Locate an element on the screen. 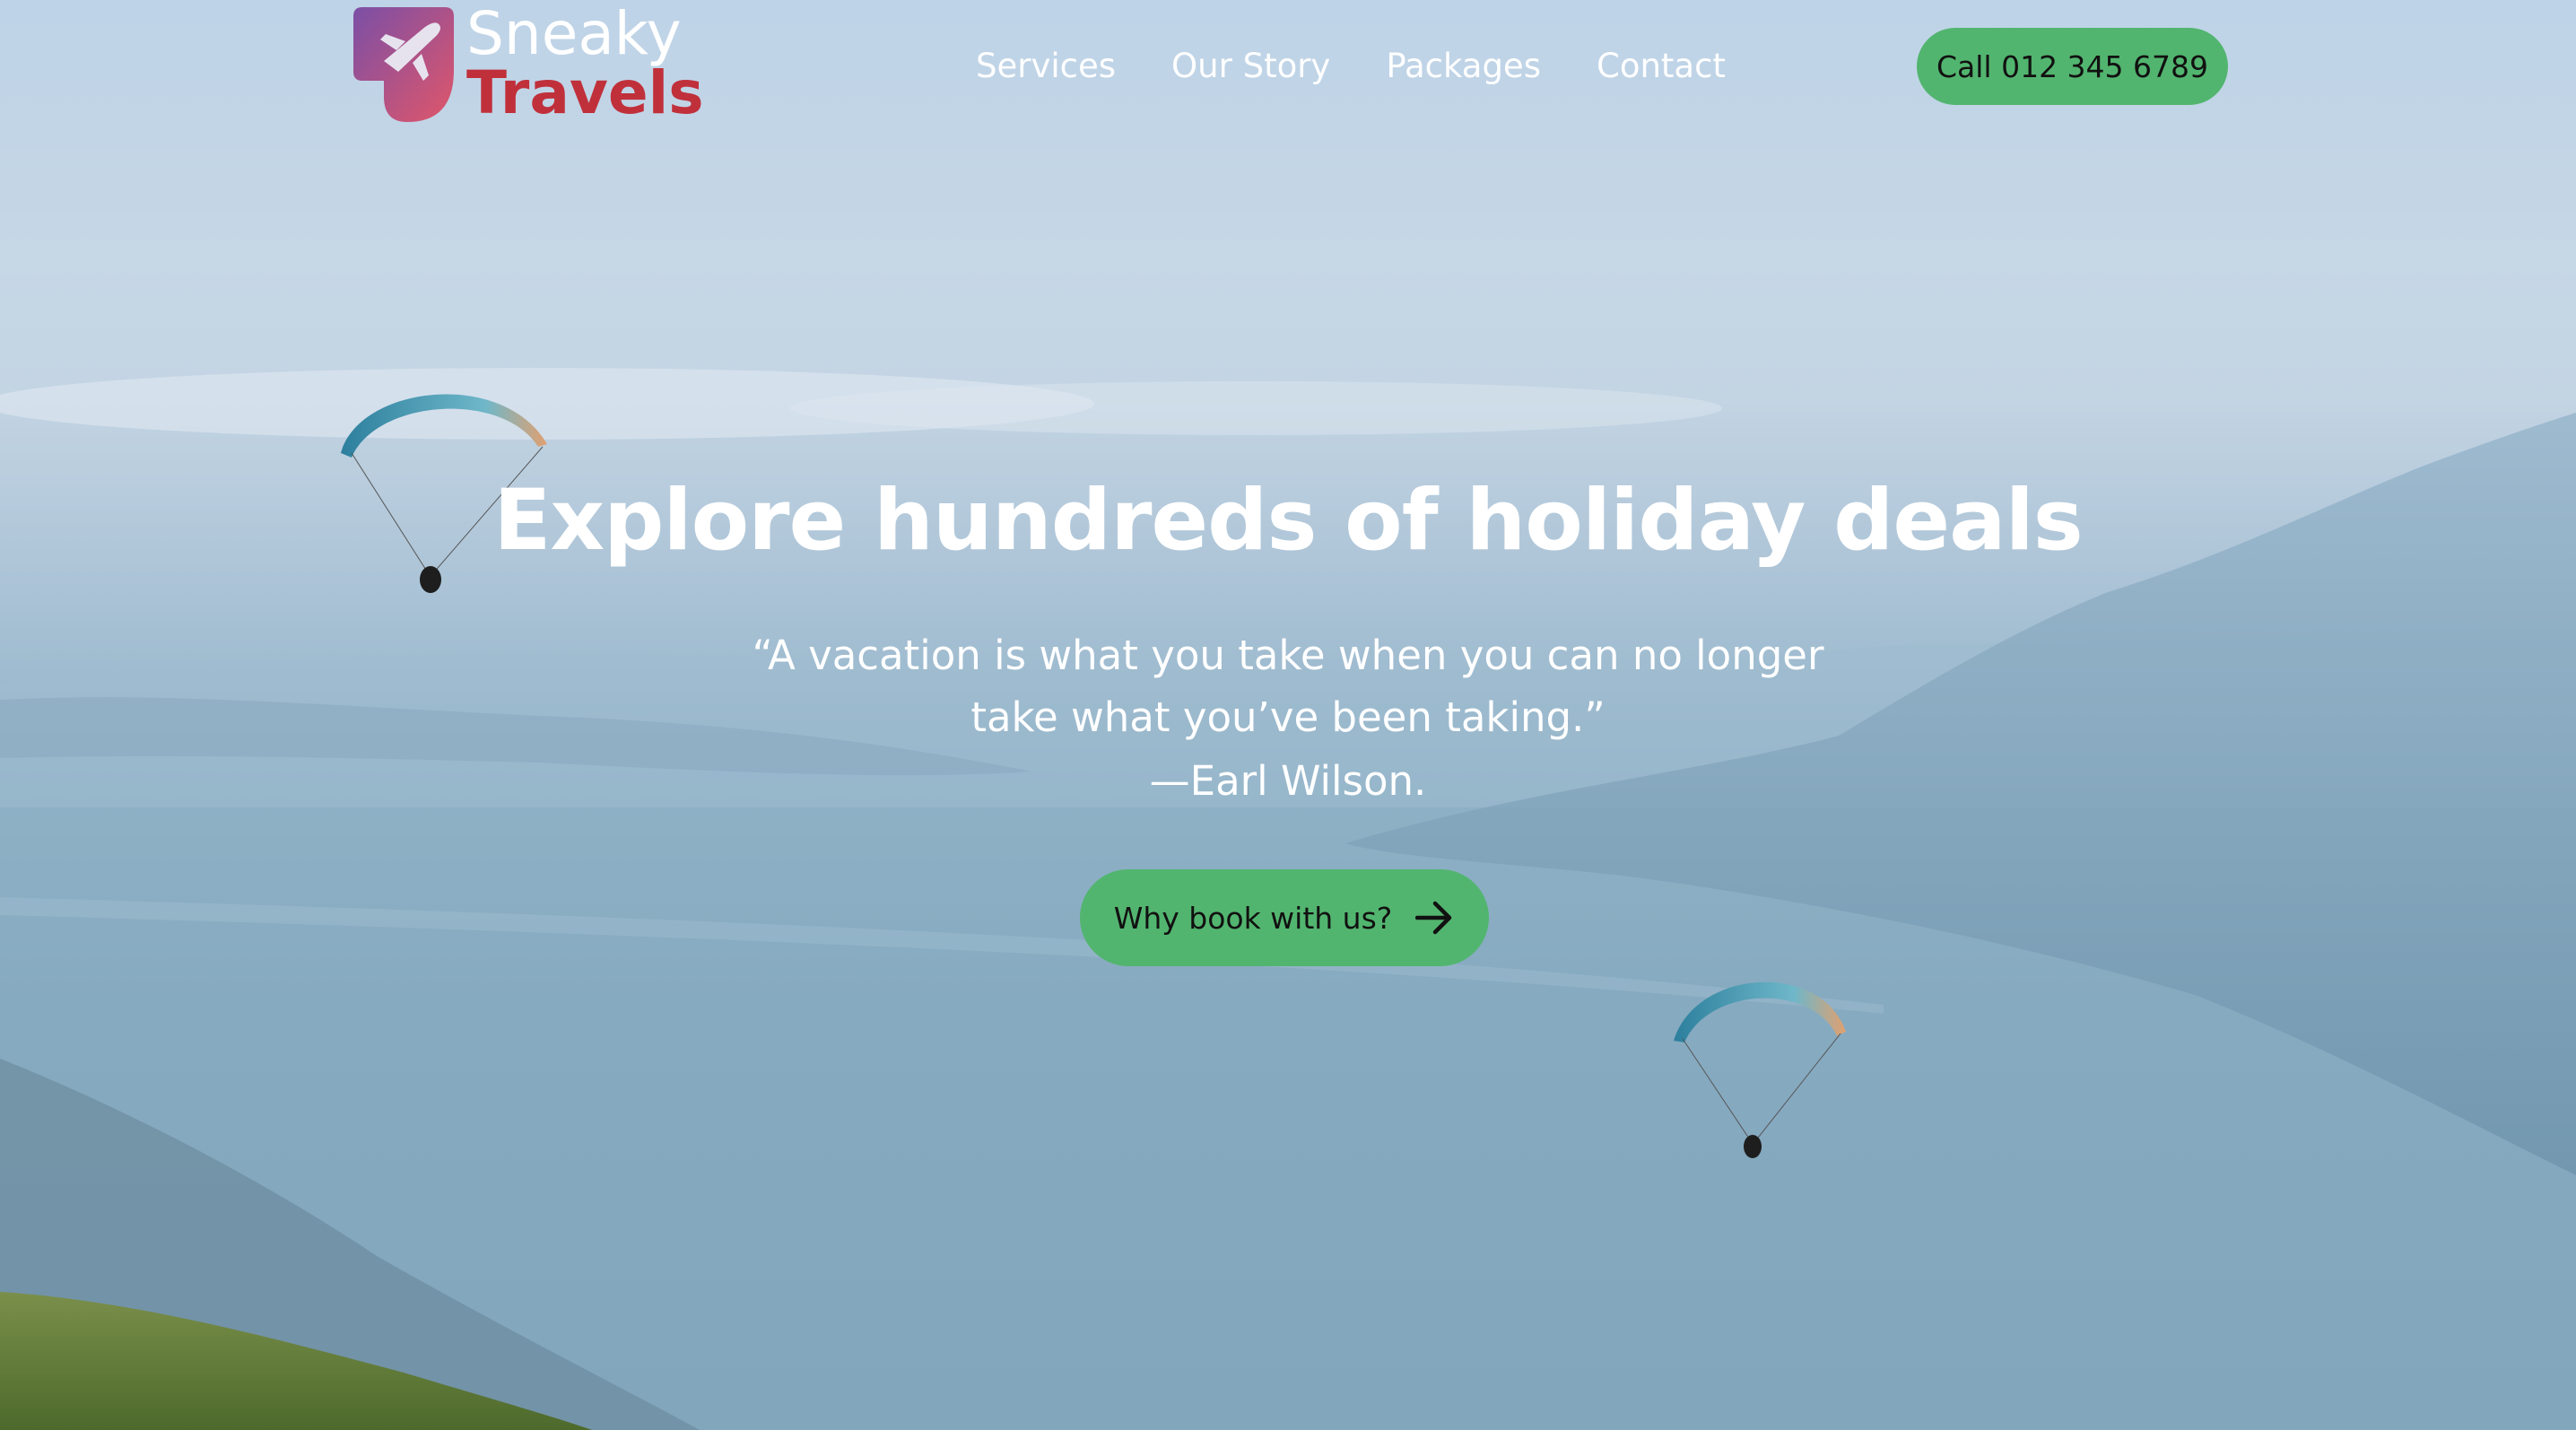 The image size is (2576, 1430). hero-quote-author: —Earl Wilson. is located at coordinates (1288, 781).